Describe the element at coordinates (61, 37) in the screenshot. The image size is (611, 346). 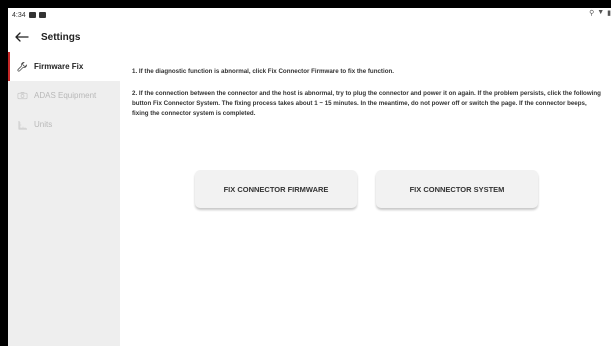
I see `page-title: Settings` at that location.